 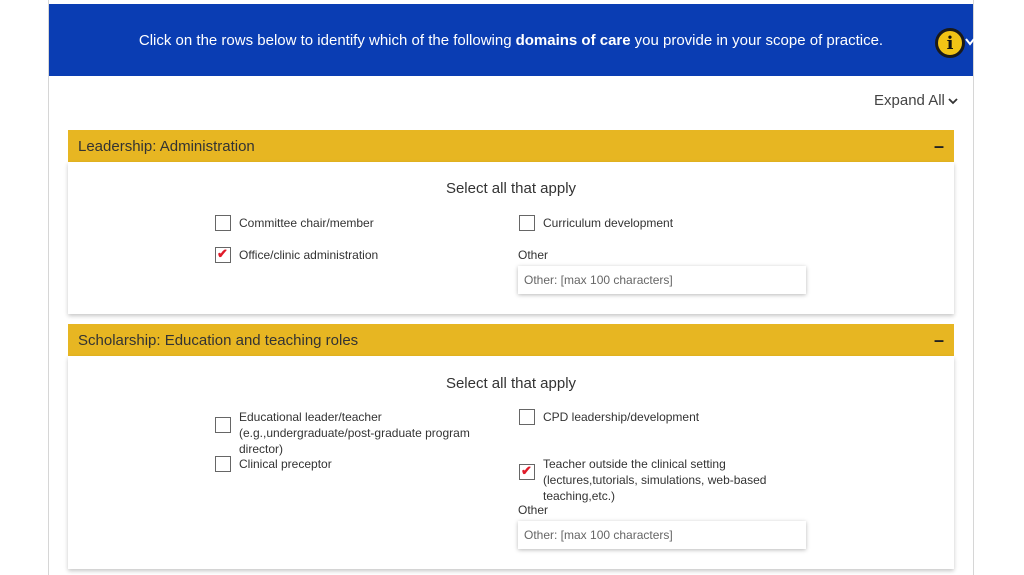 I want to click on section-title: Leadership: Administration, so click(x=166, y=146).